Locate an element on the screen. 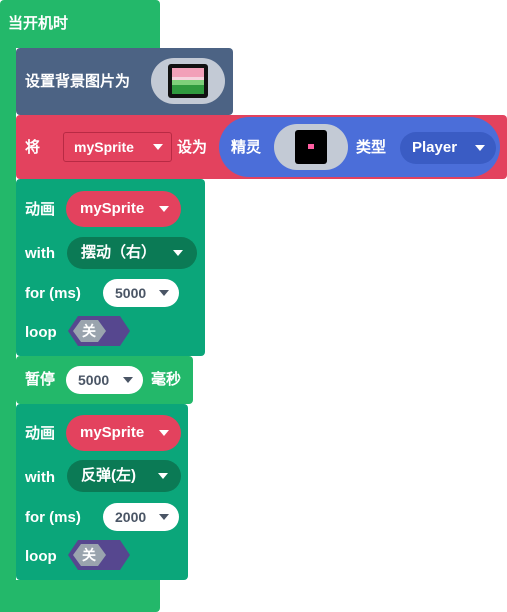 The height and width of the screenshot is (612, 507). sprite-create-block: 精灵 类型 Player is located at coordinates (359, 147).